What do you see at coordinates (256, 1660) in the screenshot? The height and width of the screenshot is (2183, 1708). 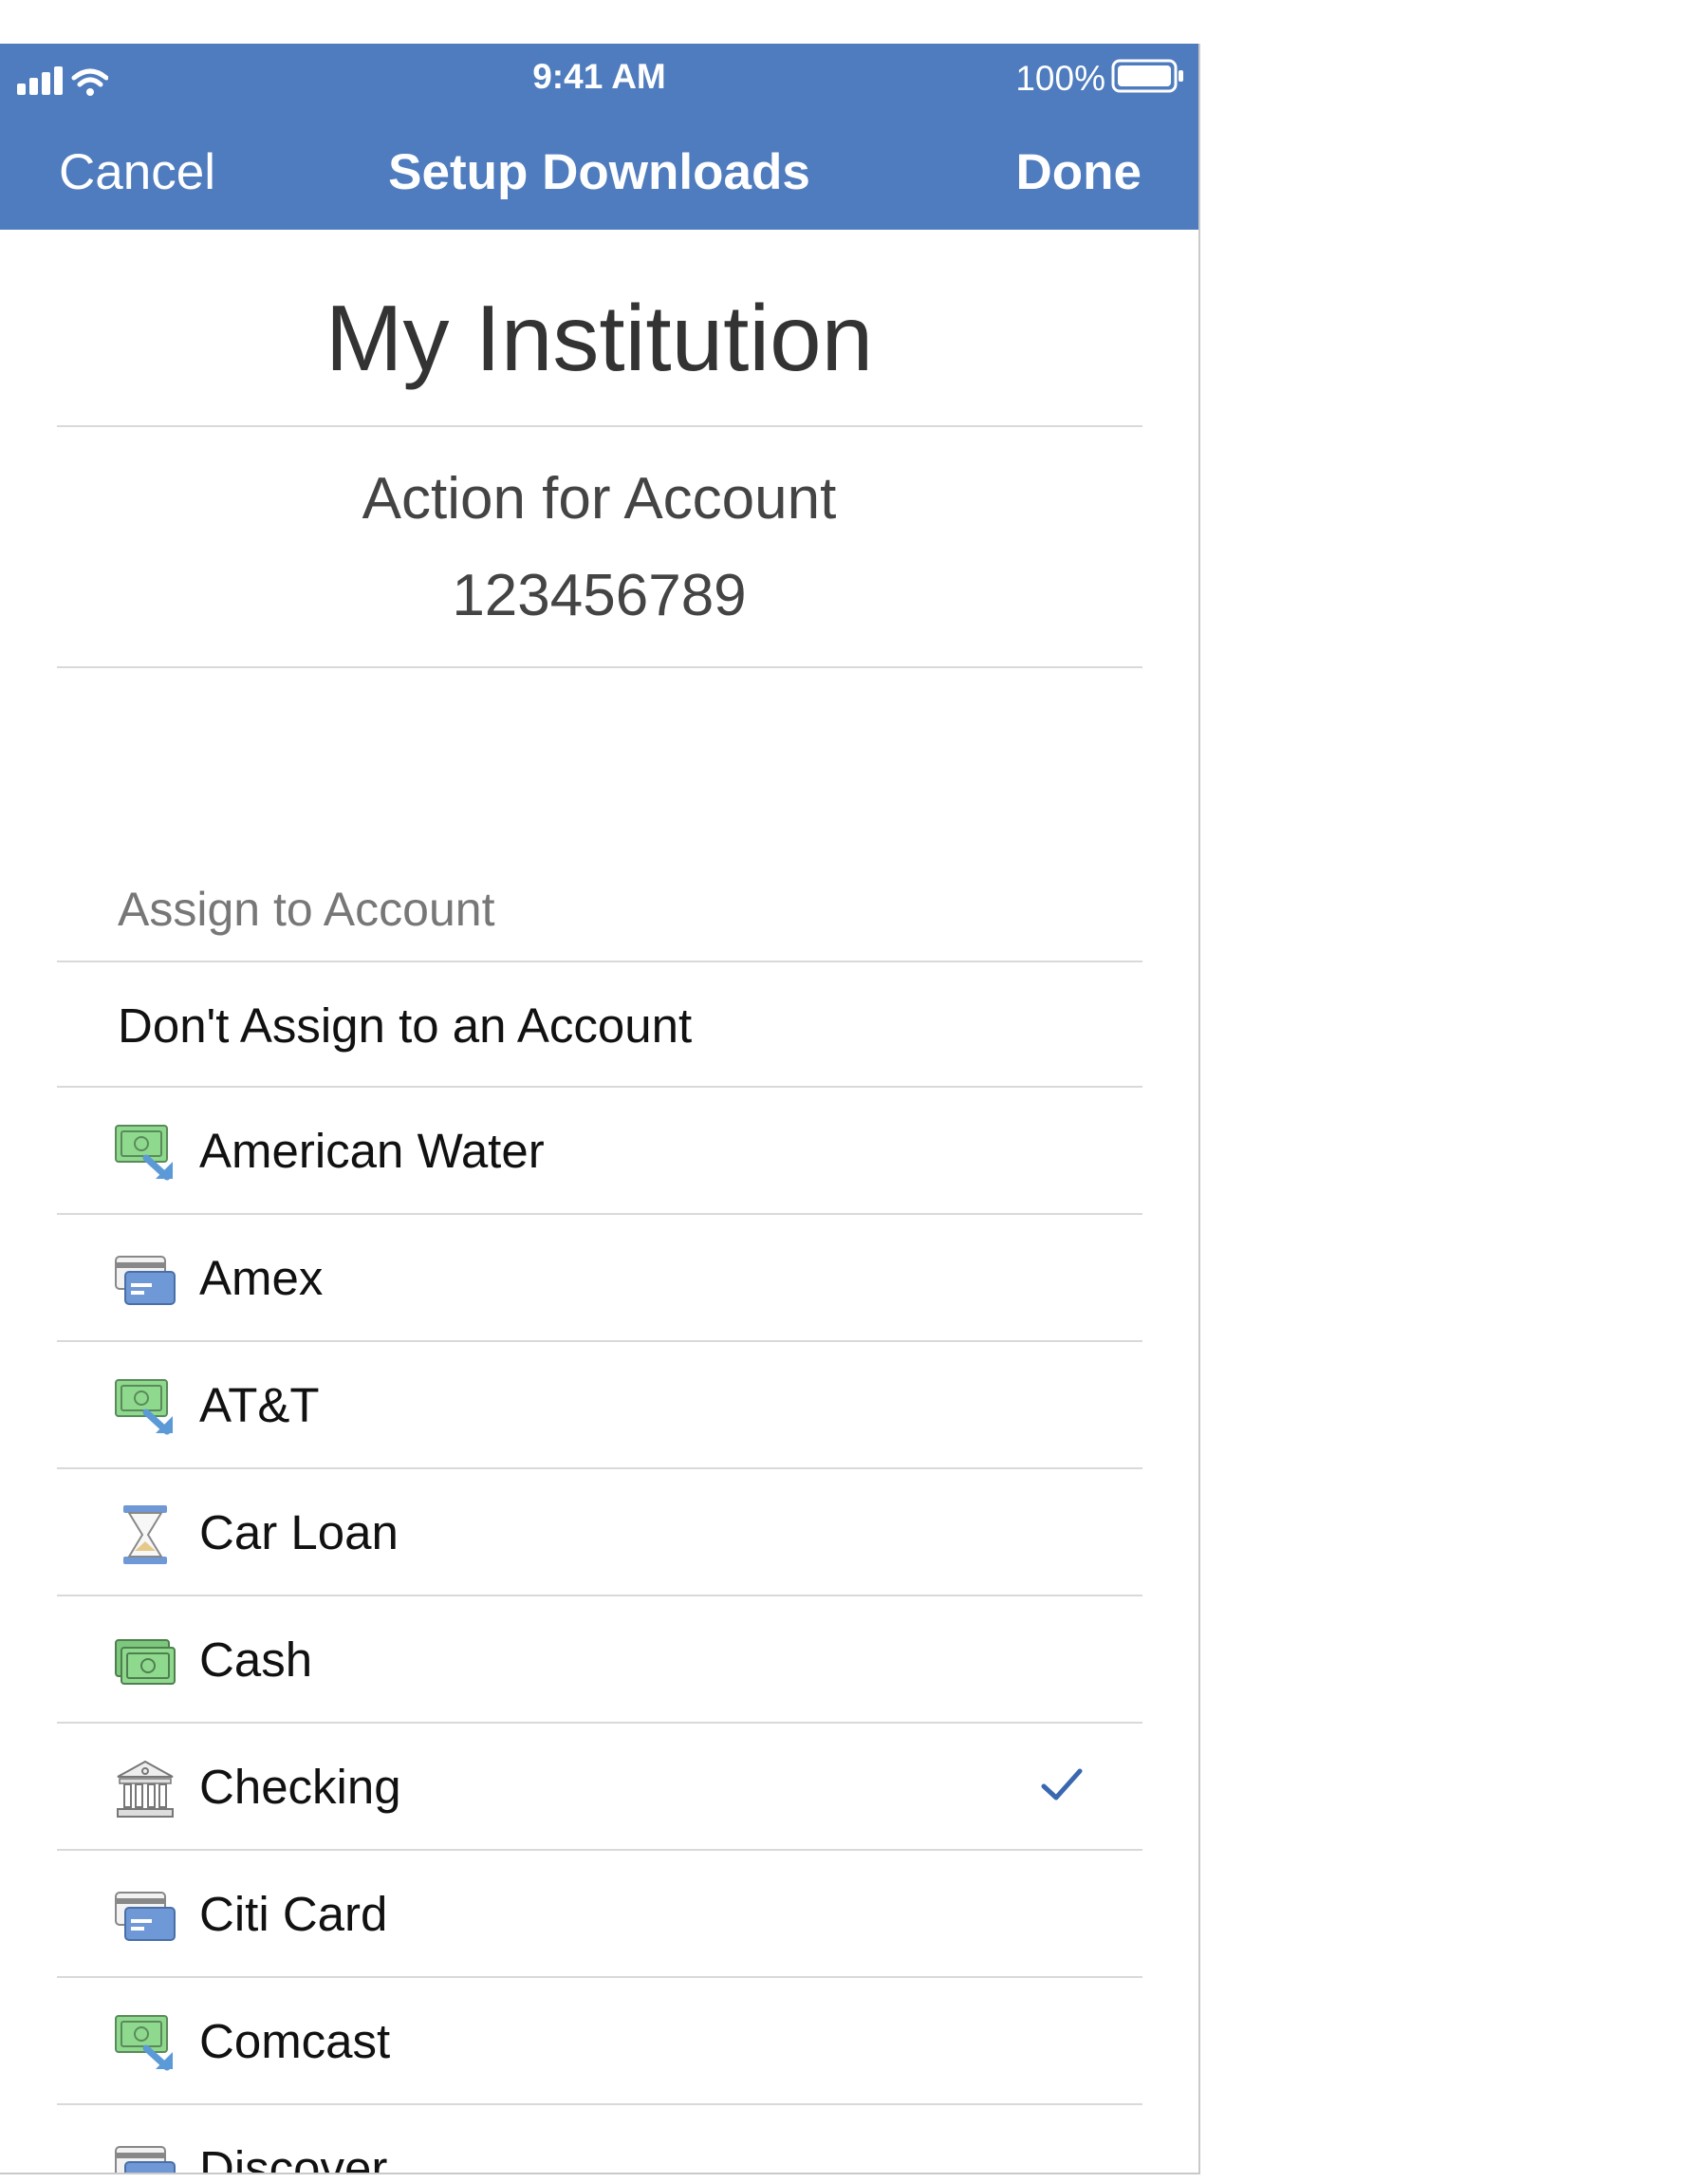 I see `account-label: Cash` at bounding box center [256, 1660].